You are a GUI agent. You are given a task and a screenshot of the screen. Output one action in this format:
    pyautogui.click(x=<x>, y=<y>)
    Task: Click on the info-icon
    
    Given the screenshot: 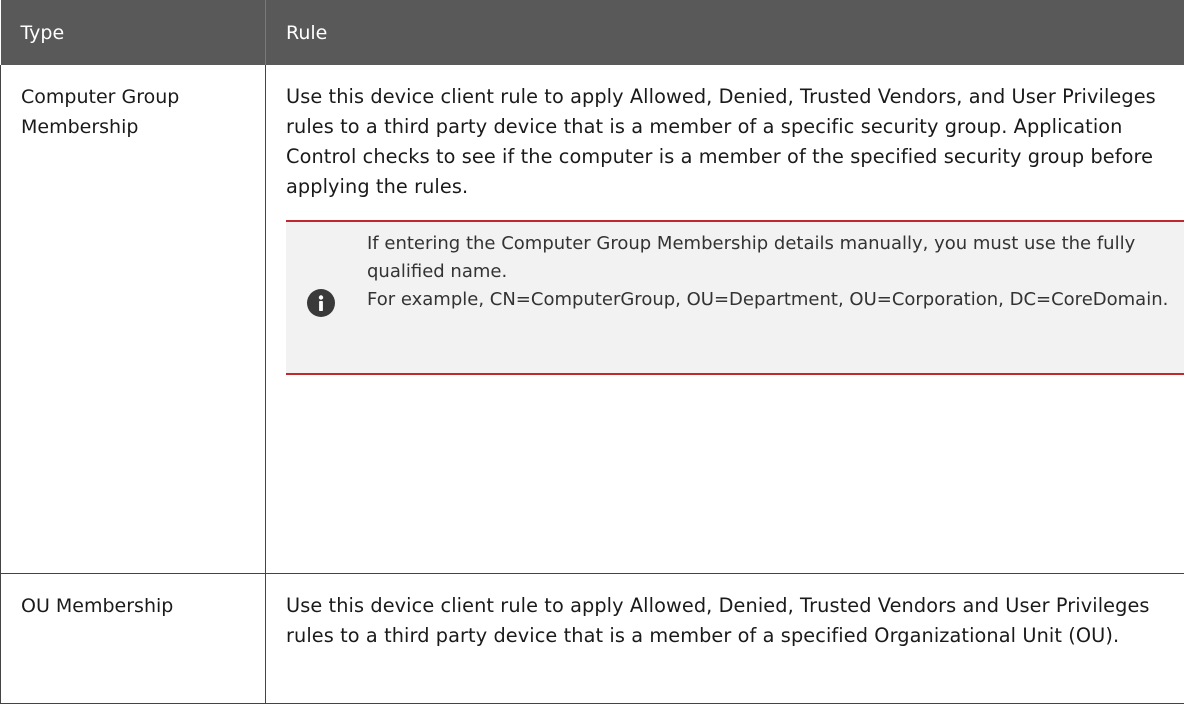 What is the action you would take?
    pyautogui.click(x=321, y=303)
    